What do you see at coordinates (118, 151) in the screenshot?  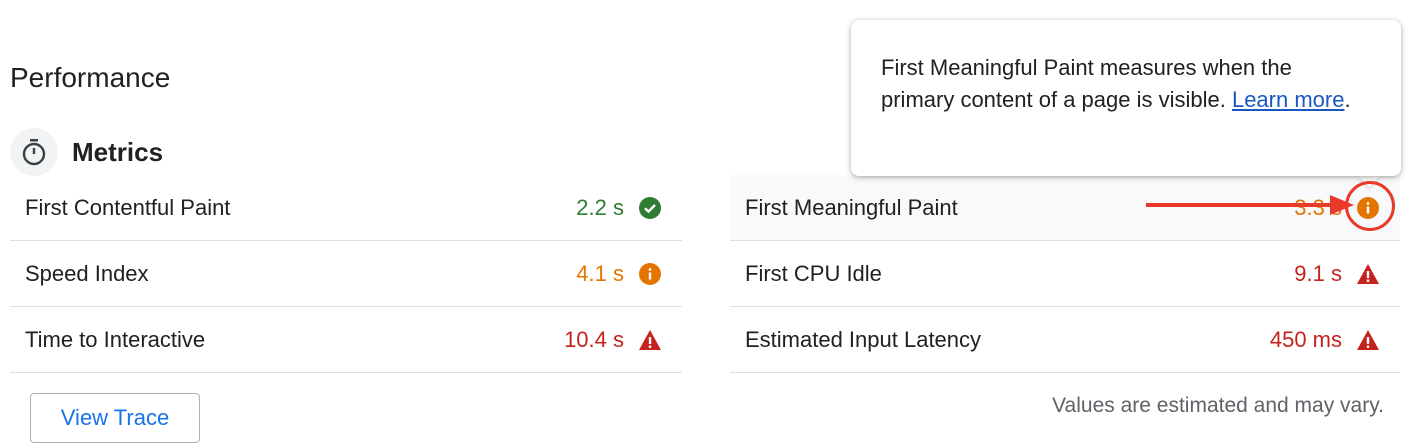 I see `metrics-title: Metrics` at bounding box center [118, 151].